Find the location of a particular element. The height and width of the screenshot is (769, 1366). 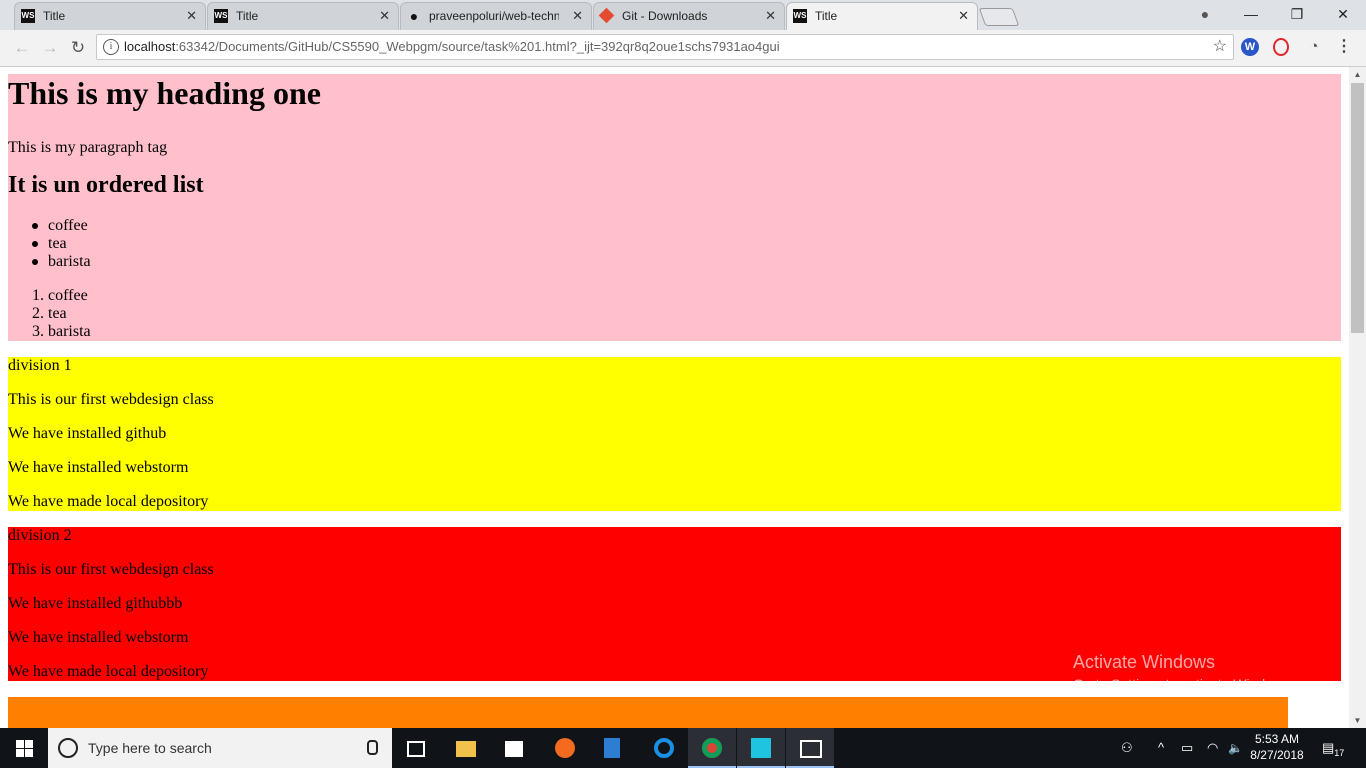

item-number: 1. is located at coordinates (38, 295).